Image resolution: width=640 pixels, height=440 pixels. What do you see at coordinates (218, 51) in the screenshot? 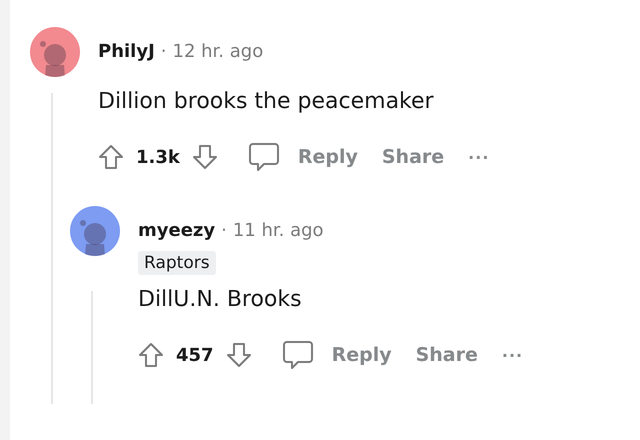
I see `timestamp: 12 hr. ago` at bounding box center [218, 51].